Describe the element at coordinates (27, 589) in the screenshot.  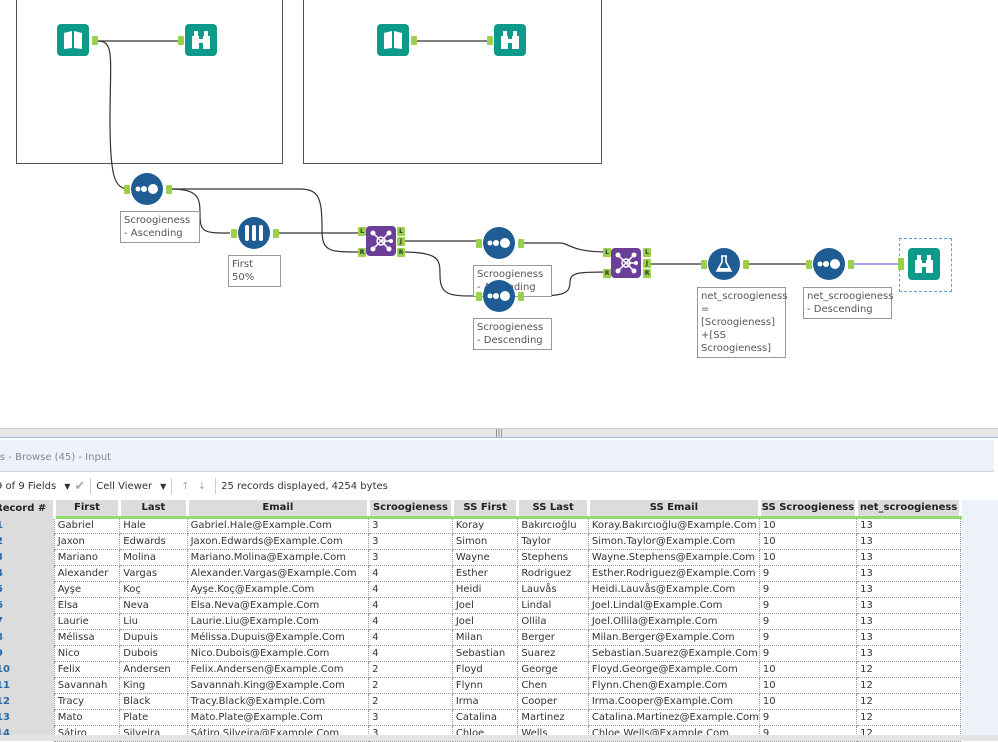
I see `record-number: 5` at that location.